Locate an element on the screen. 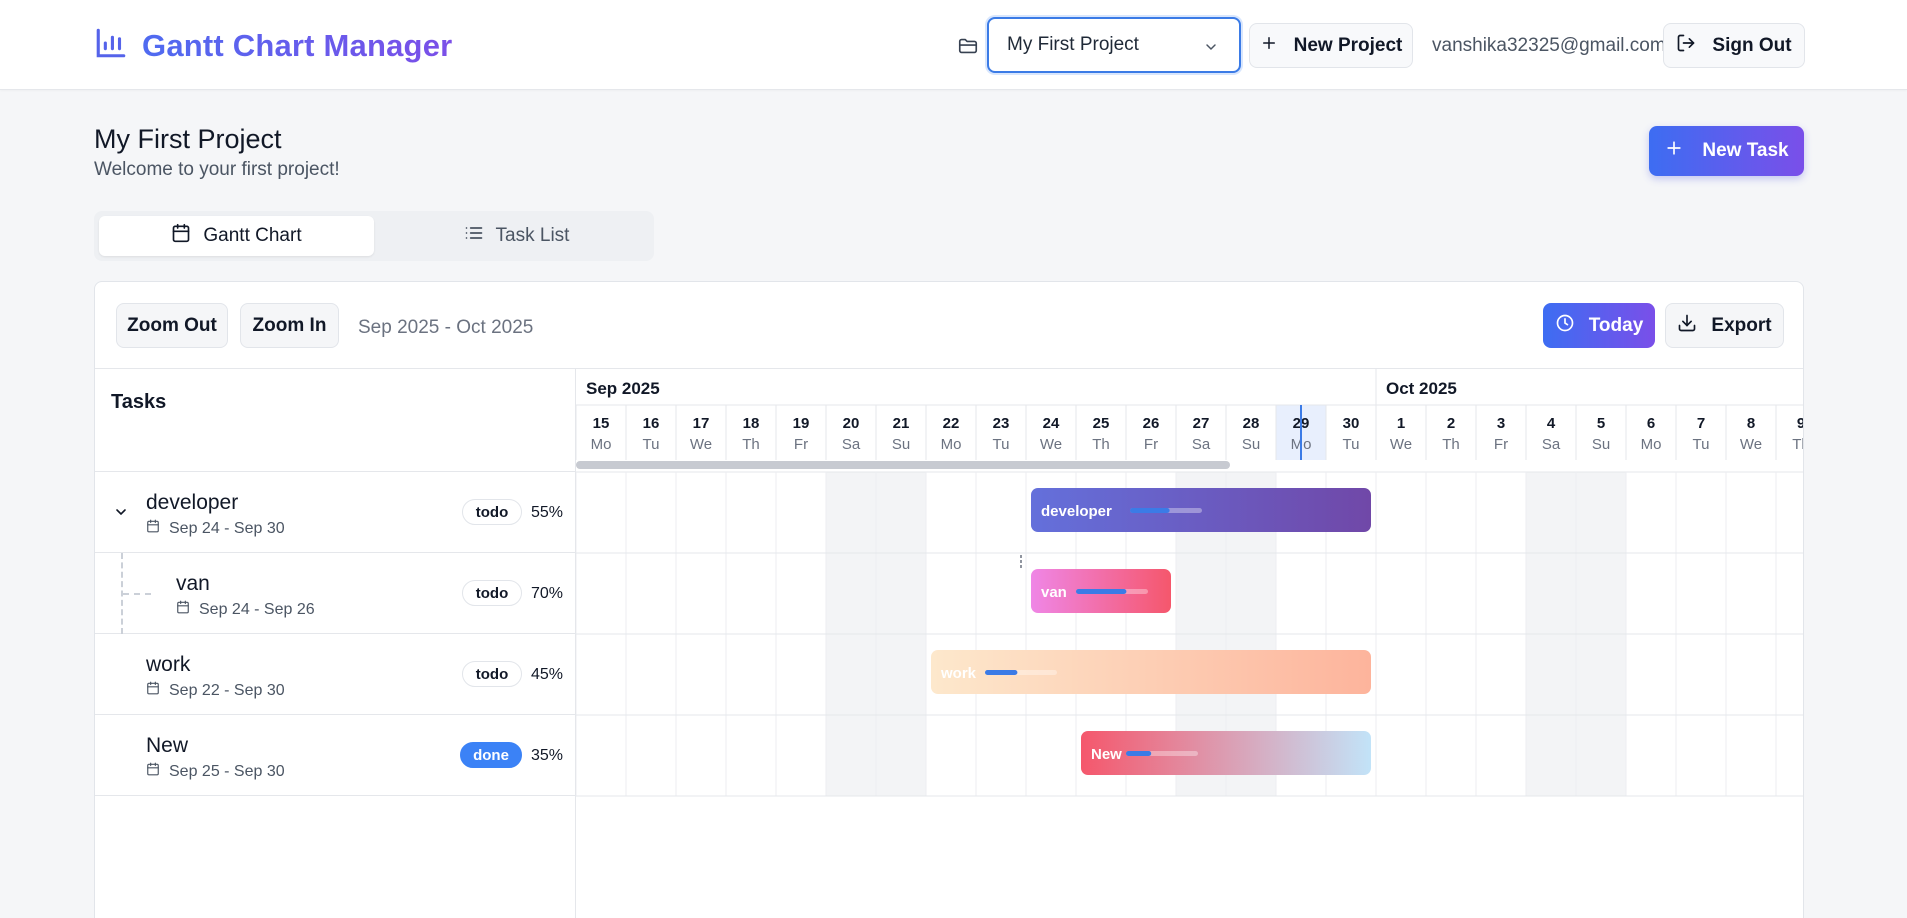  zoom-out-button: Zoom Out is located at coordinates (172, 325).